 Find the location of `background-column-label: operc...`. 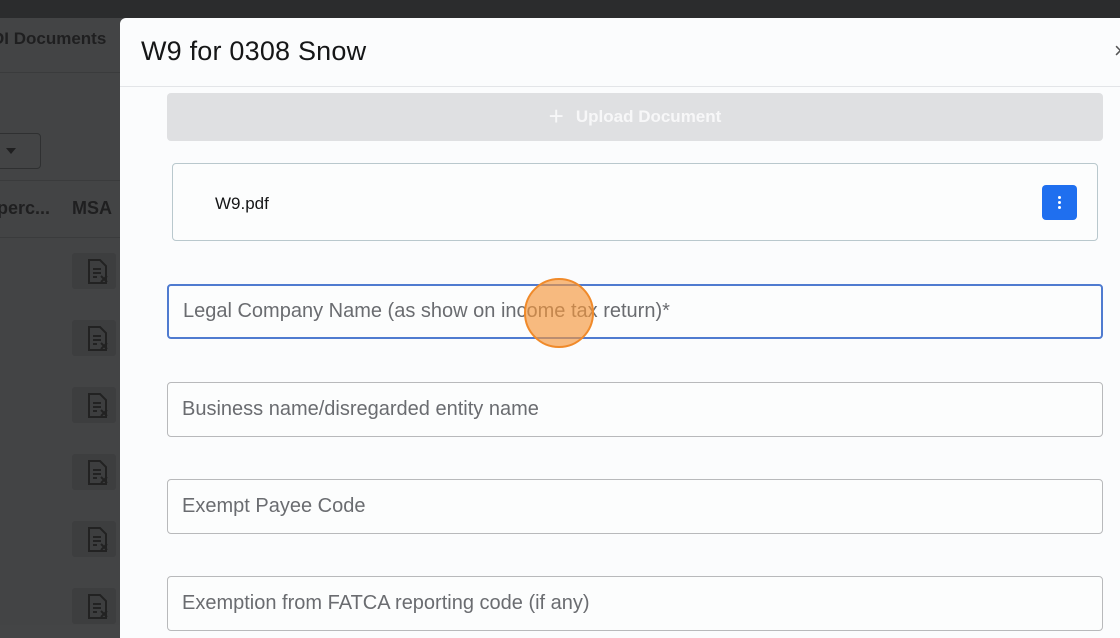

background-column-label: operc... is located at coordinates (25, 208).